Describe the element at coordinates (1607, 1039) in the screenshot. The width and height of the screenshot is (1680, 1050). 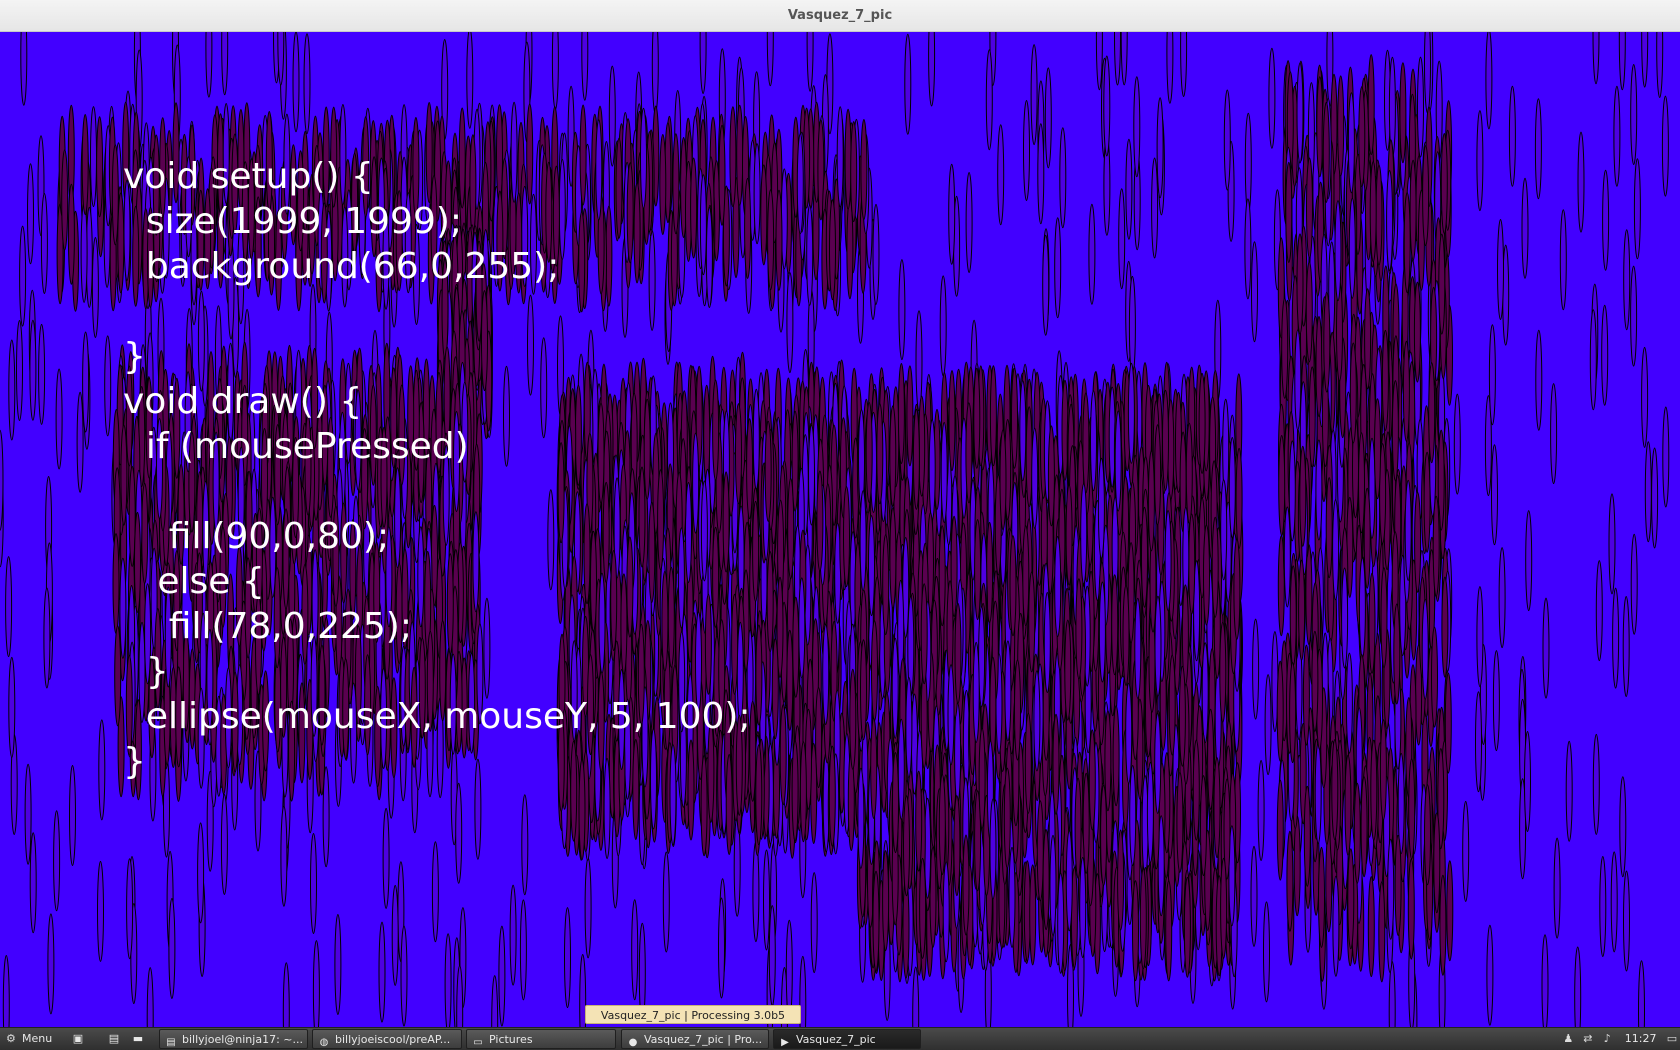
I see `volume-icon: ♪` at that location.